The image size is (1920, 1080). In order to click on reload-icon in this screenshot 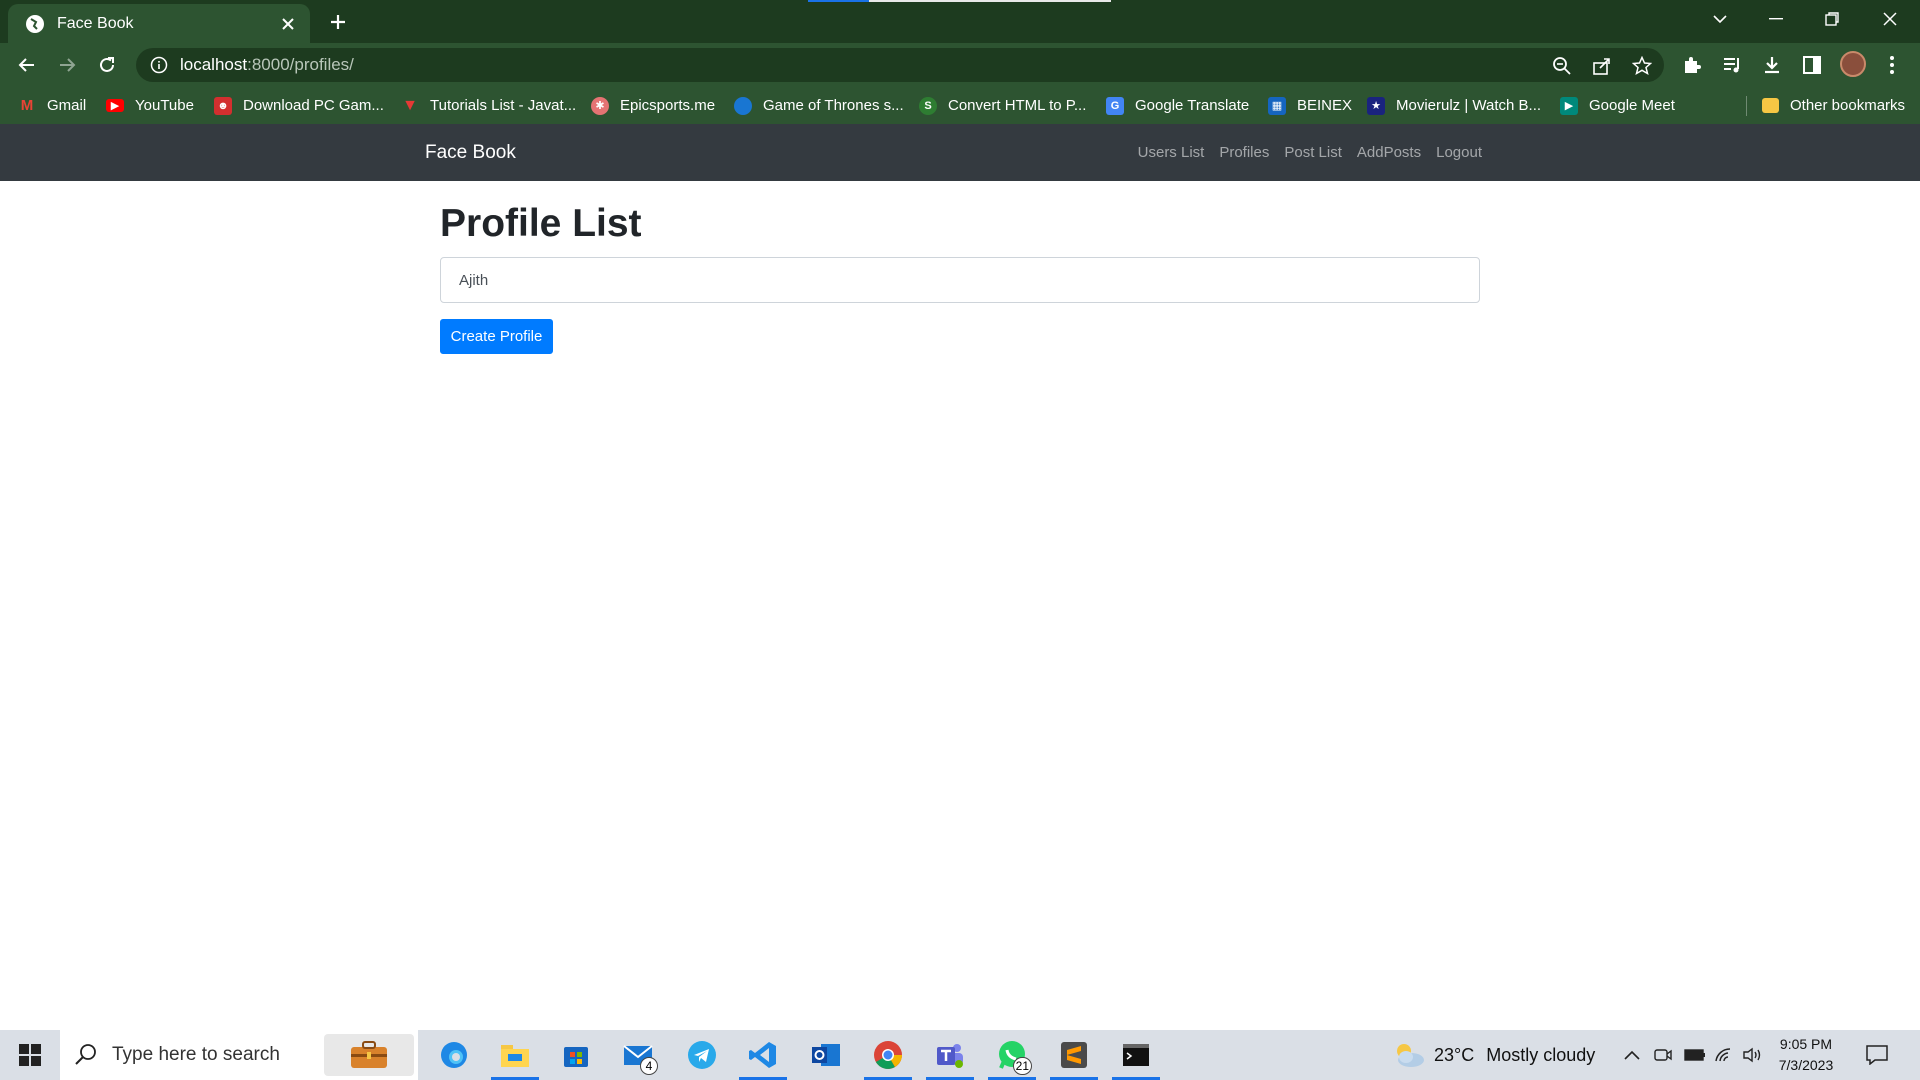, I will do `click(107, 65)`.